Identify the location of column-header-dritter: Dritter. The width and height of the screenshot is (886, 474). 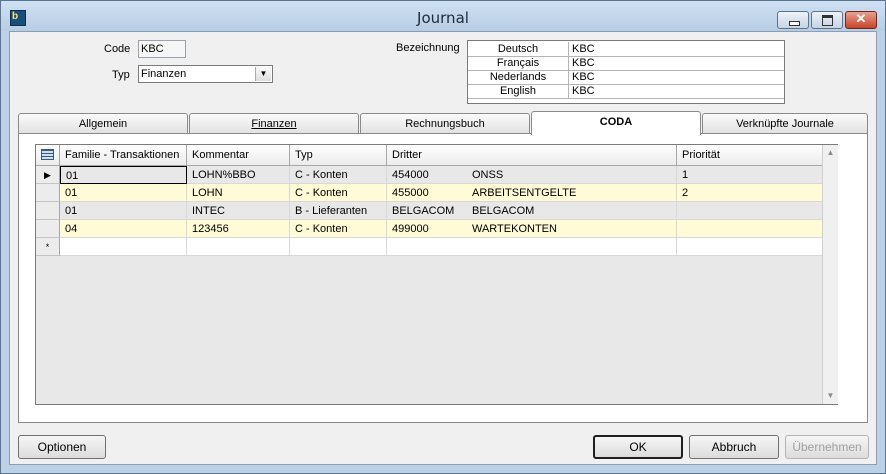
(532, 155).